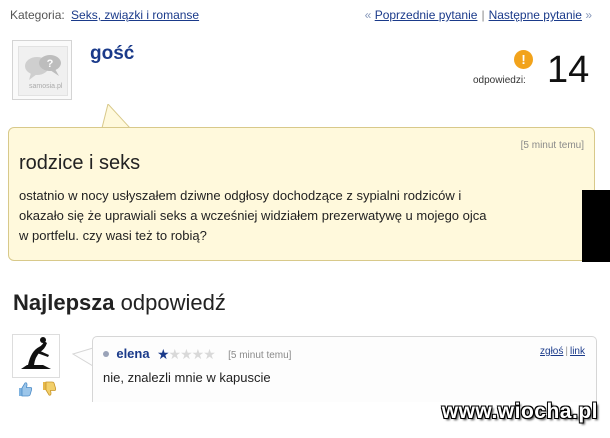  I want to click on asker-name: gość, so click(112, 54).